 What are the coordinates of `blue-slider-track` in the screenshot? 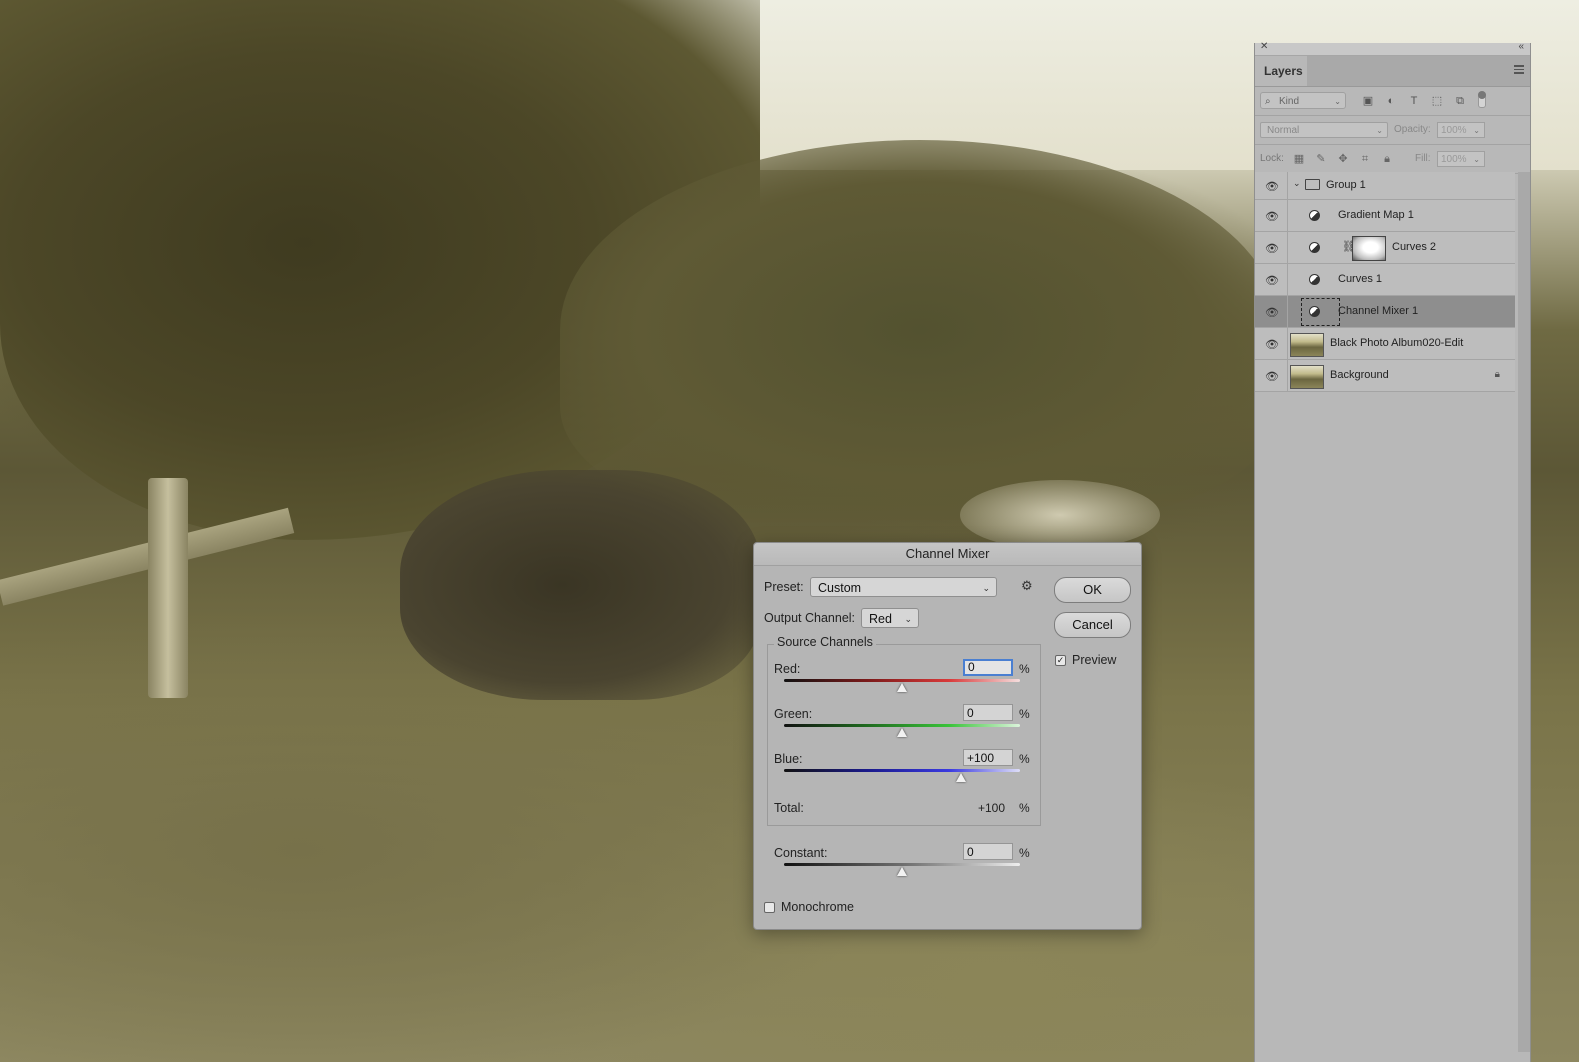 It's located at (902, 770).